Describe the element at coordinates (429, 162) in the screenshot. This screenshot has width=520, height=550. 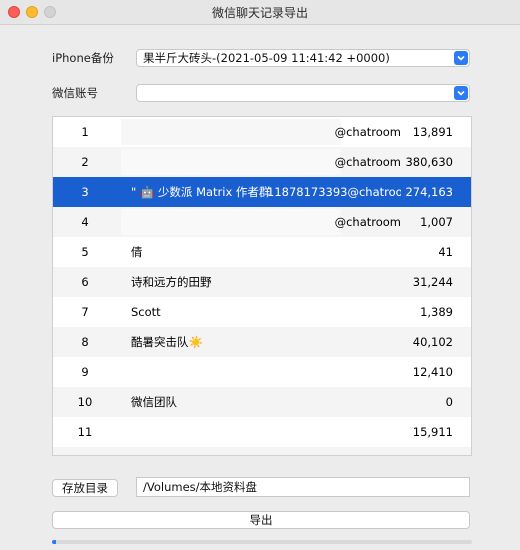
I see `row-message-count: 380,630` at that location.